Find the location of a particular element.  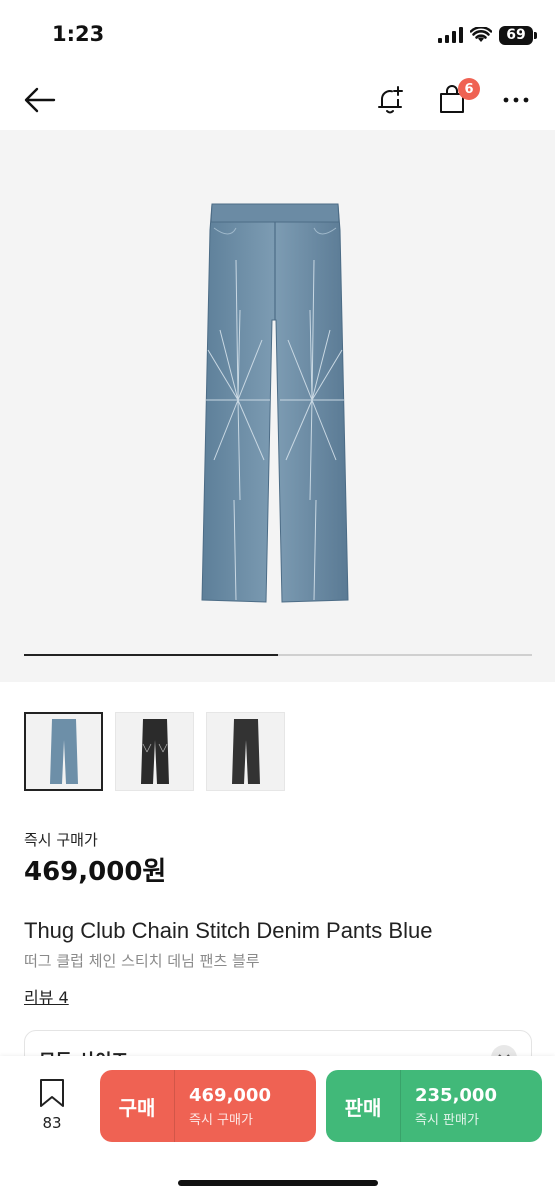

thumbnail-strip is located at coordinates (154, 751).